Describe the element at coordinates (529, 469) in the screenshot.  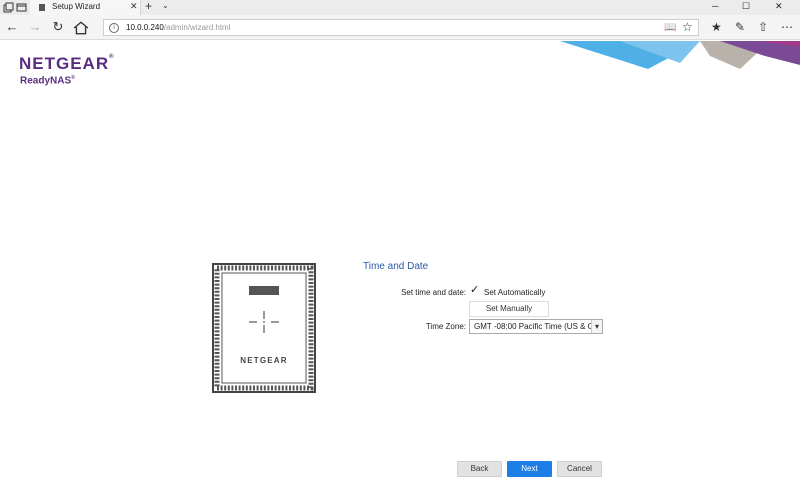
I see `next-button: Next` at that location.